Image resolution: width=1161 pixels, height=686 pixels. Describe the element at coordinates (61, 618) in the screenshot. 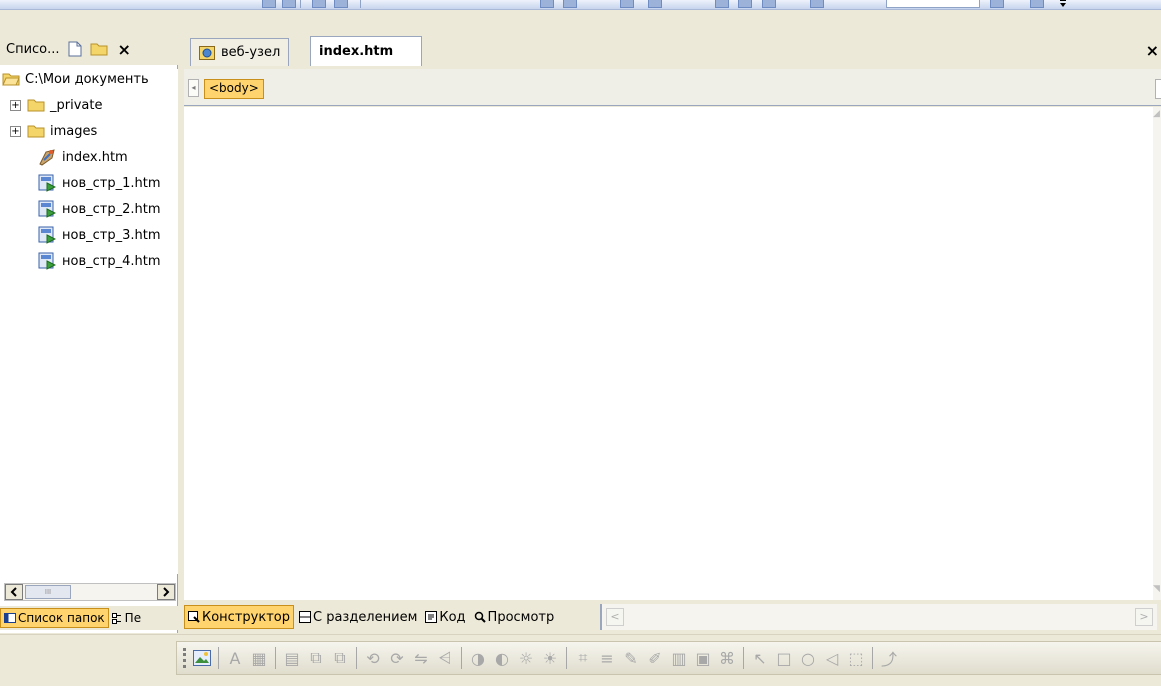

I see `tab-label: Список папок` at that location.